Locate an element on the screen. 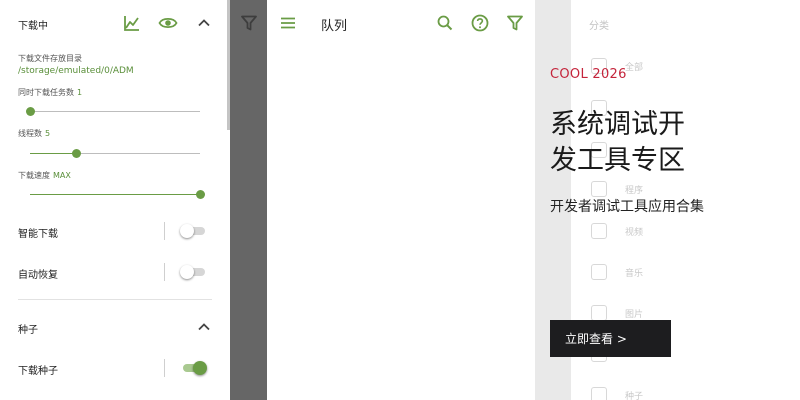 The width and height of the screenshot is (800, 400). smart-download-label: 智能下载 is located at coordinates (38, 234).